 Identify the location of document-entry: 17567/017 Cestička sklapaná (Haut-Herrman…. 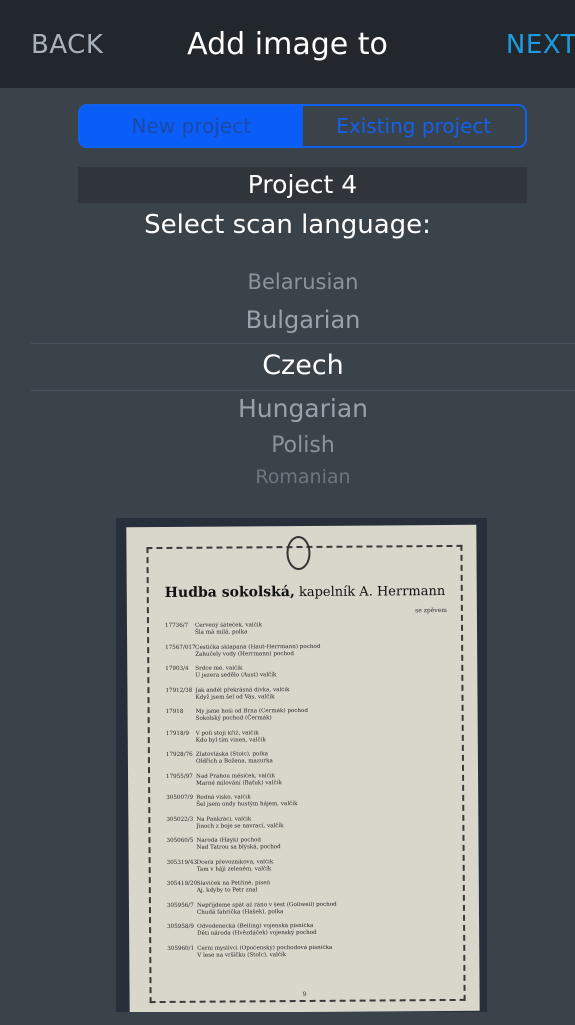
(310, 650).